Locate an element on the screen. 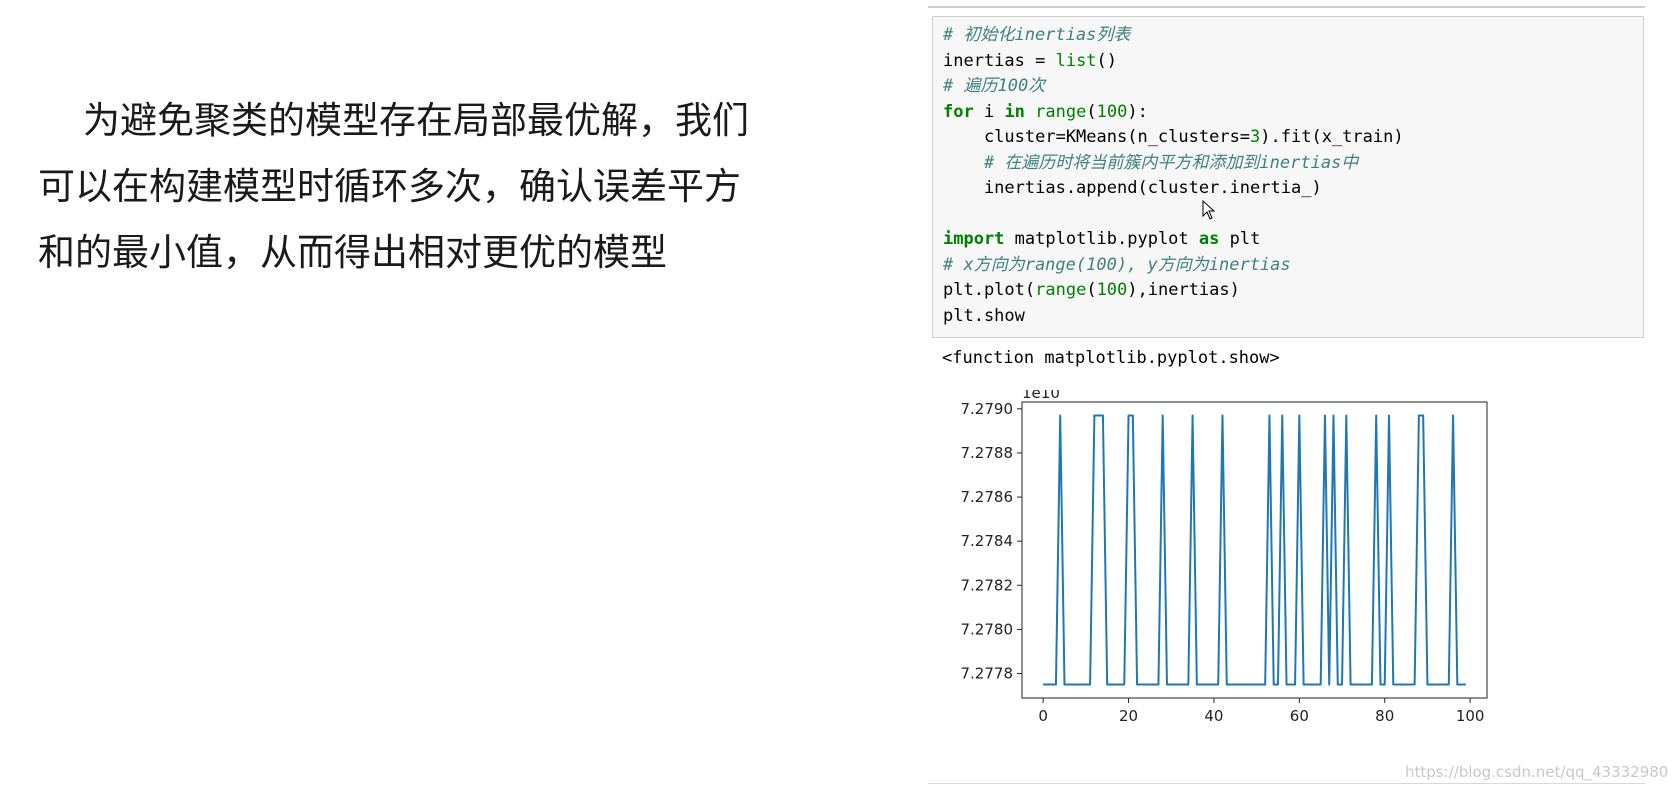  code-token: list is located at coordinates (1076, 60).